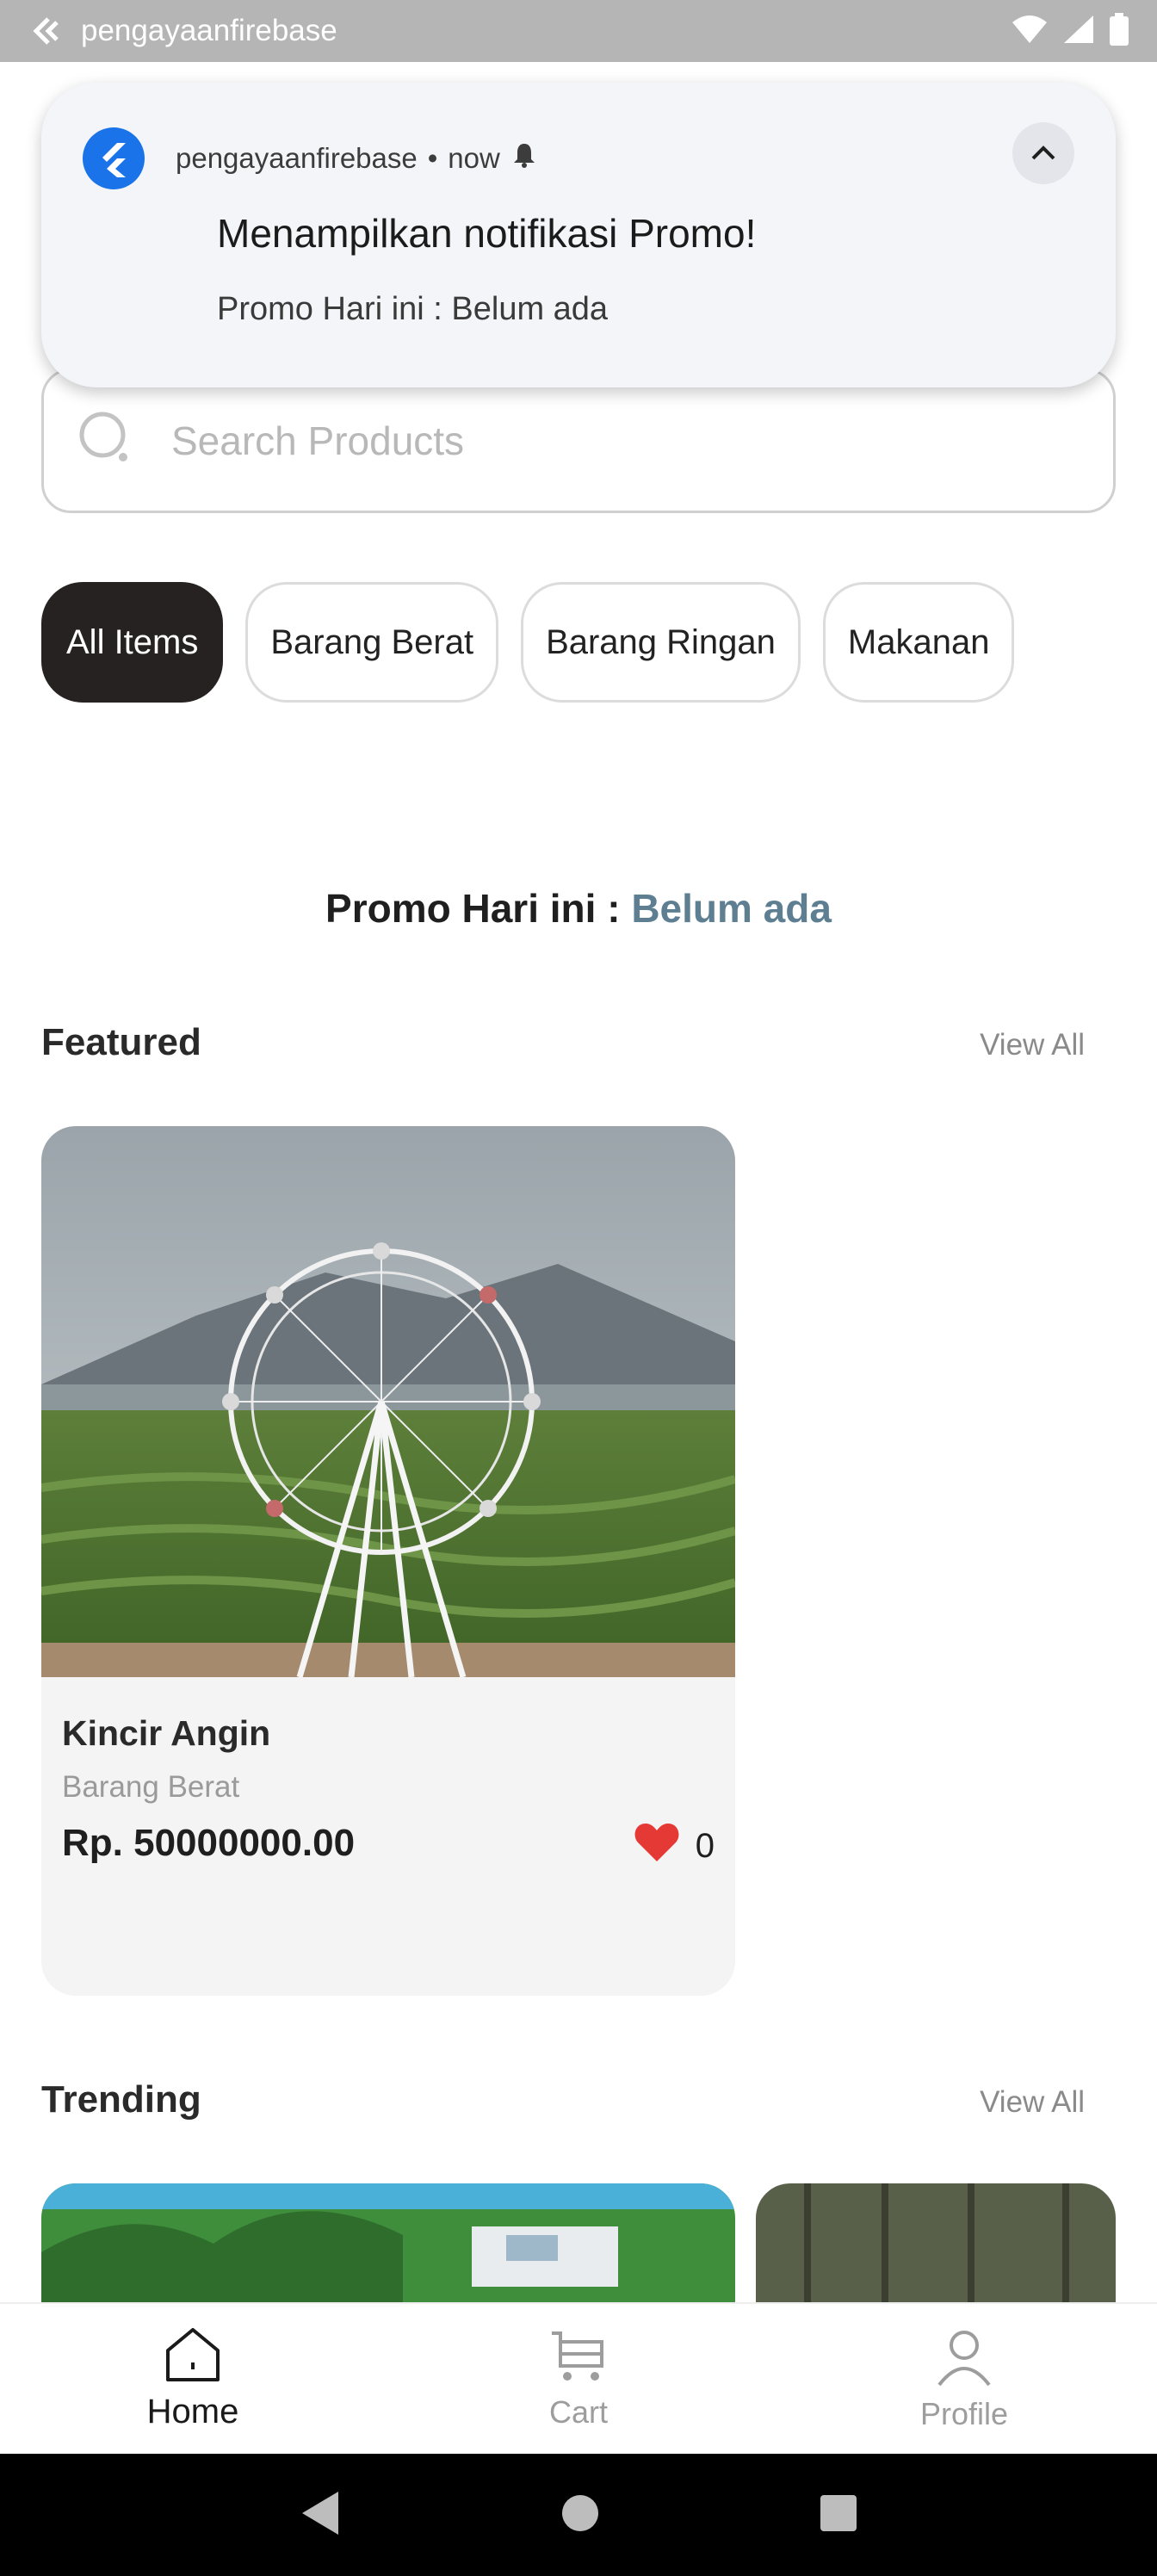 This screenshot has height=2576, width=1157. I want to click on nav-home-label: Home, so click(193, 2412).